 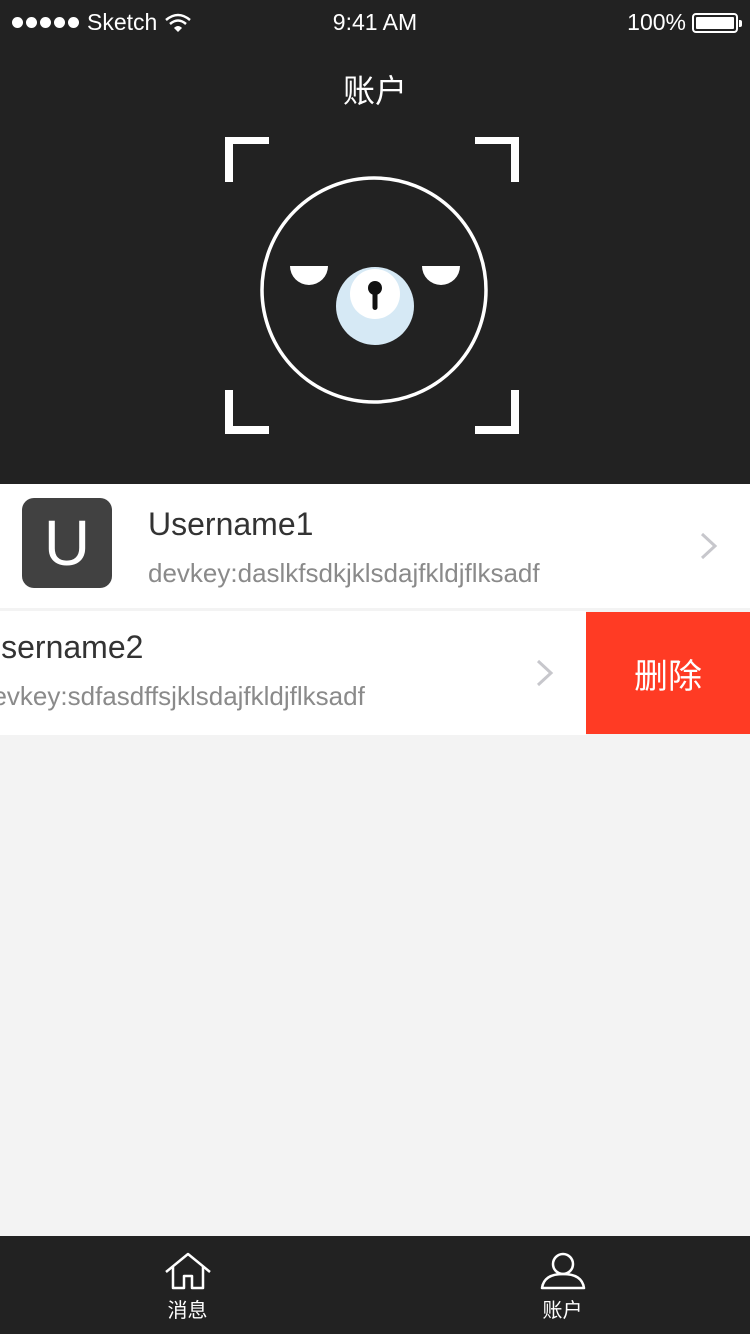 I want to click on scan-avatar-illustration, so click(x=372, y=285).